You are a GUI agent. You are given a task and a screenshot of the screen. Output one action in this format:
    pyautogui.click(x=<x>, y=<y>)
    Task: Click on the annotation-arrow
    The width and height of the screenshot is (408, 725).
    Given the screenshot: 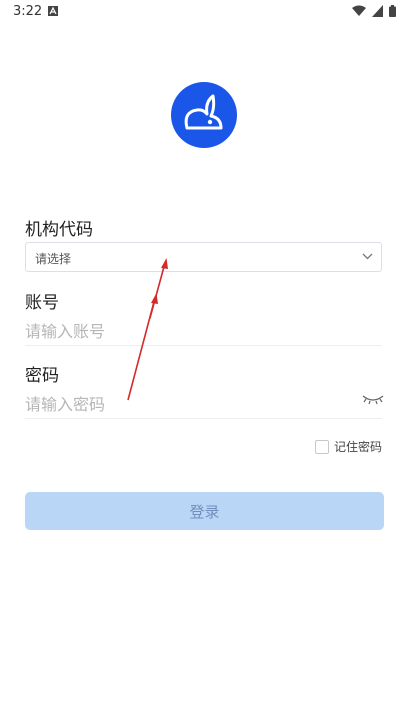 What is the action you would take?
    pyautogui.click(x=147, y=329)
    